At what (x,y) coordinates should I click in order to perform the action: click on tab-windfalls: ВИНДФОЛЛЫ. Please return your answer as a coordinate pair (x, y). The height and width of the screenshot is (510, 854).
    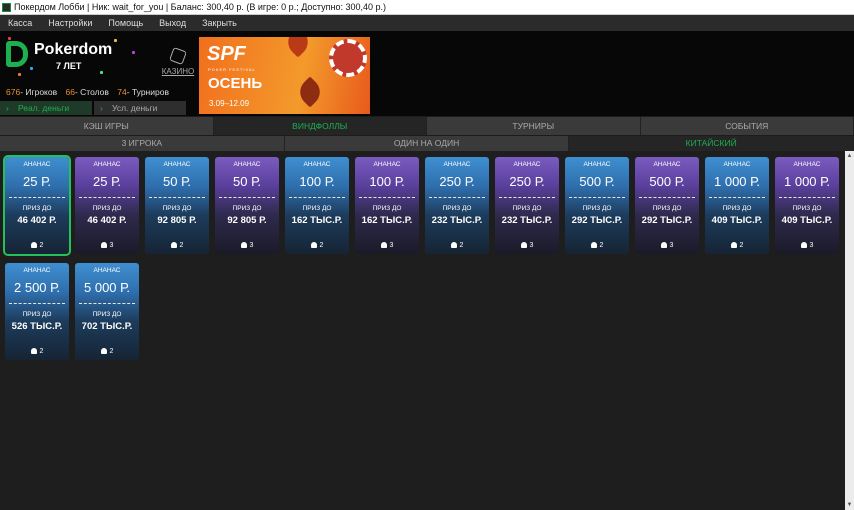
    Looking at the image, I should click on (320, 126).